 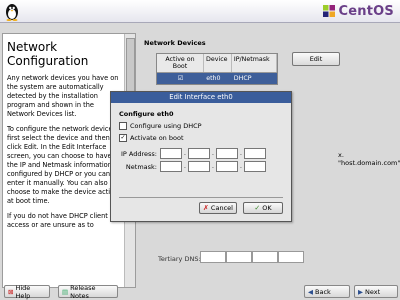 I want to click on release-notes-button: ▤ Release Notes, so click(x=88, y=291).